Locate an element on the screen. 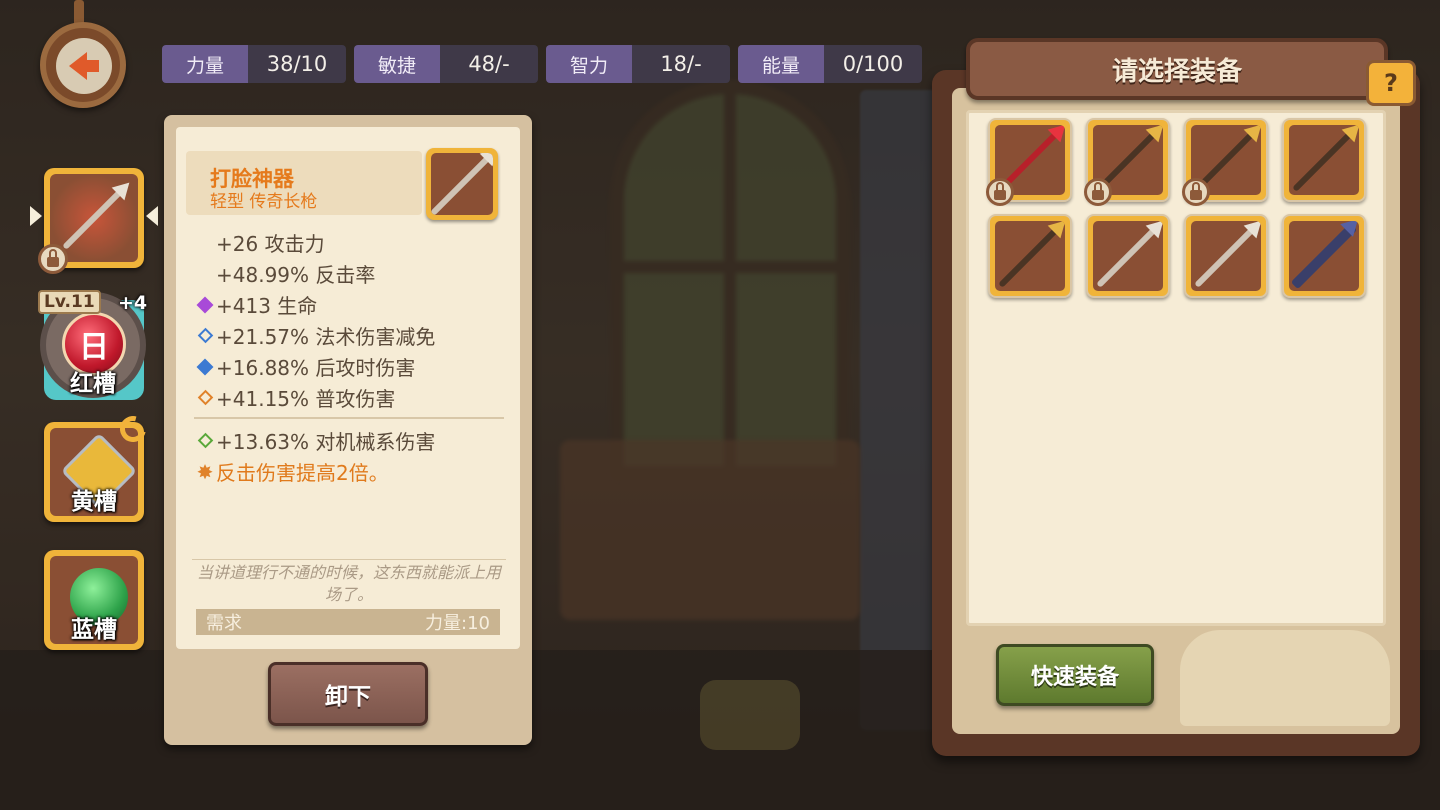 This screenshot has height=810, width=1440. base-stat-line: +48.99% 反击率 is located at coordinates (349, 273).